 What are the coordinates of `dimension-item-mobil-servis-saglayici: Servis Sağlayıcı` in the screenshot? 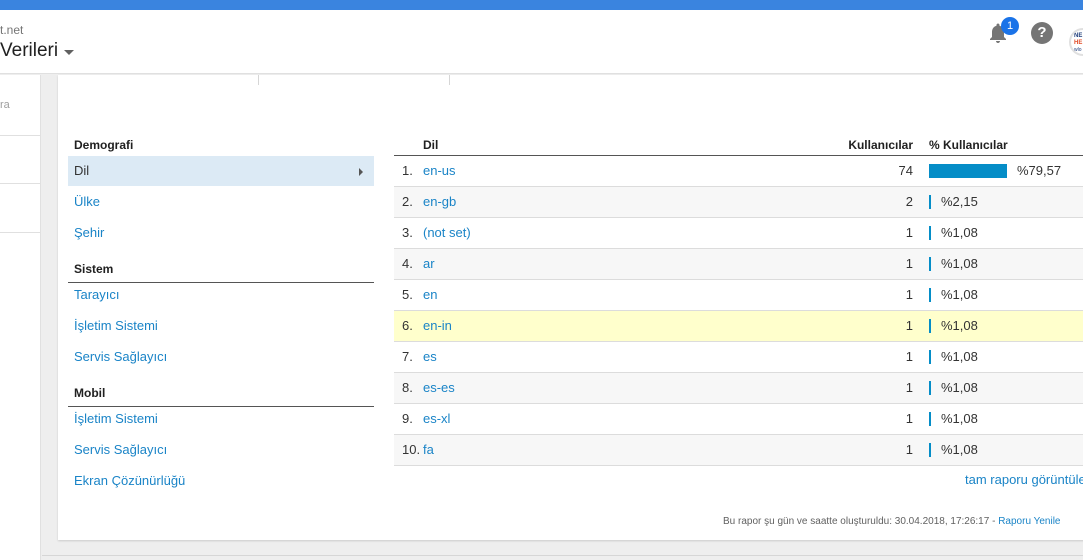 It's located at (221, 450).